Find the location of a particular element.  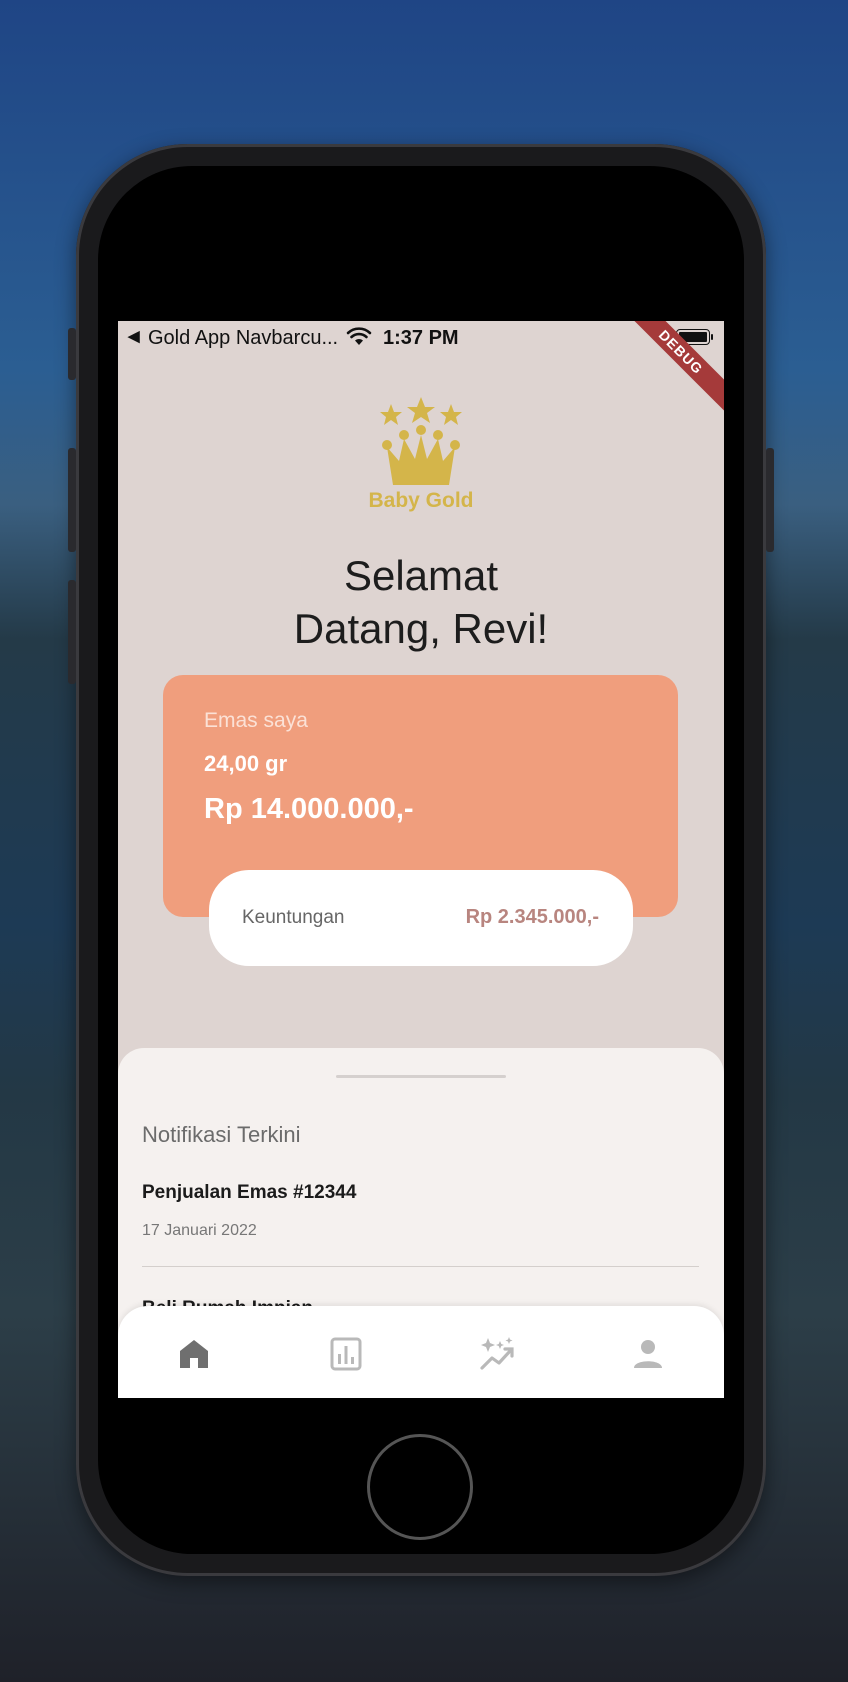

gold-label: Emas saya is located at coordinates (256, 720).